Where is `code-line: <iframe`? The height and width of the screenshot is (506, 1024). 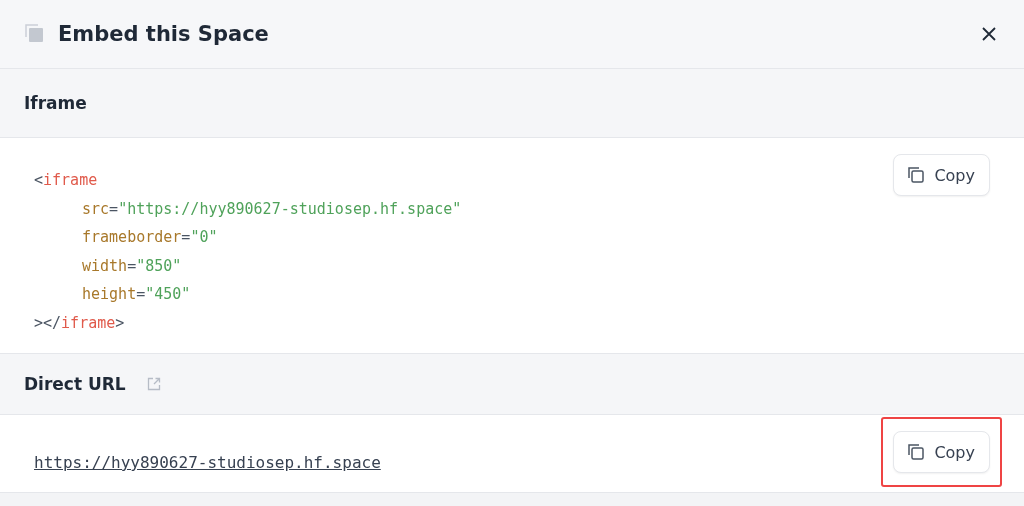 code-line: <iframe is located at coordinates (66, 180).